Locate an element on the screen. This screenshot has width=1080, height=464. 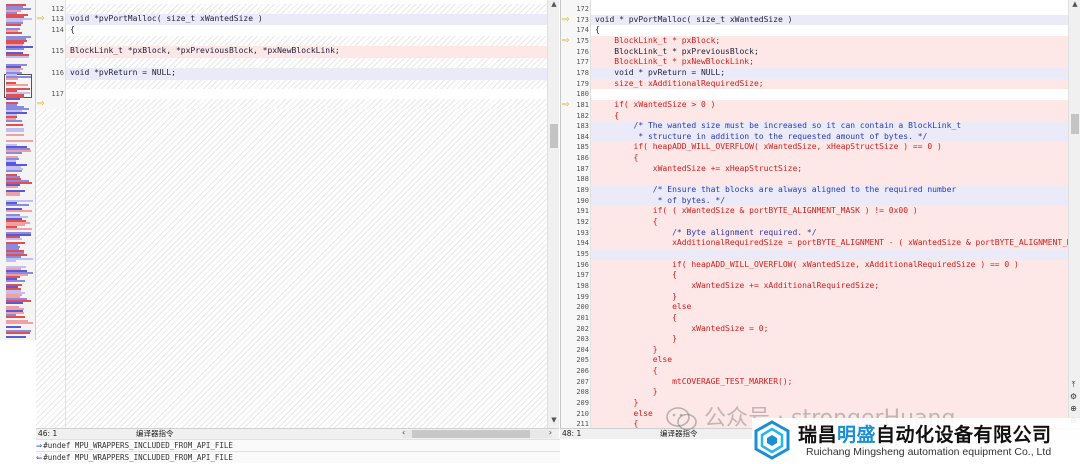
scroll-down-icon: ▼ is located at coordinates (553, 420).